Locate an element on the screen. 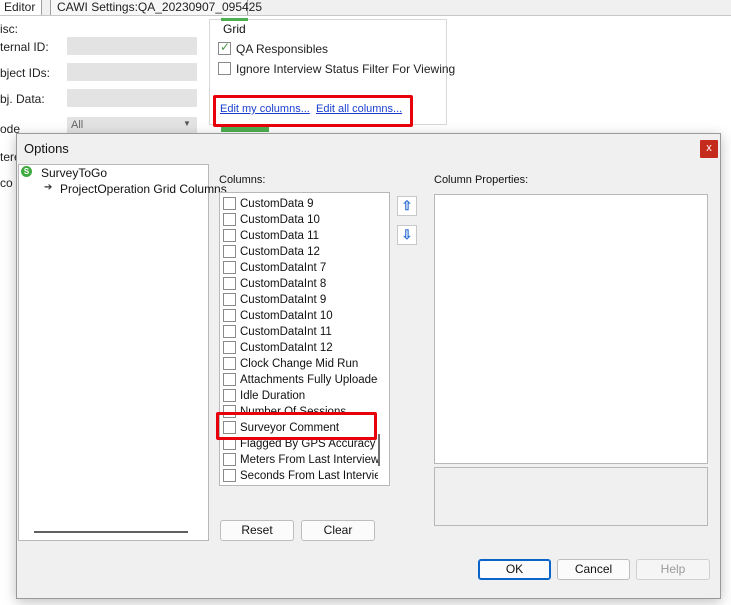 Image resolution: width=731 pixels, height=605 pixels. list-item: Seconds From Last Interview is located at coordinates (303, 476).